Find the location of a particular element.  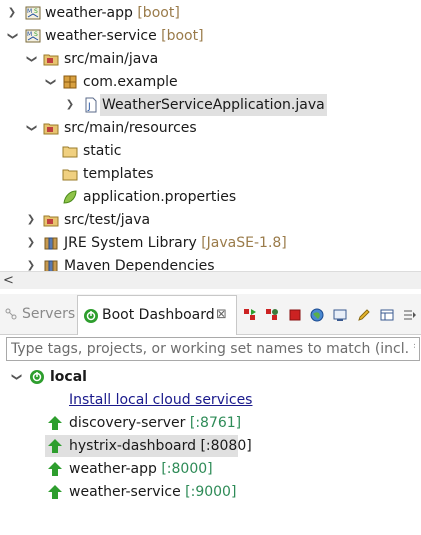

app-row: weather-service [:9000] is located at coordinates (210, 492).